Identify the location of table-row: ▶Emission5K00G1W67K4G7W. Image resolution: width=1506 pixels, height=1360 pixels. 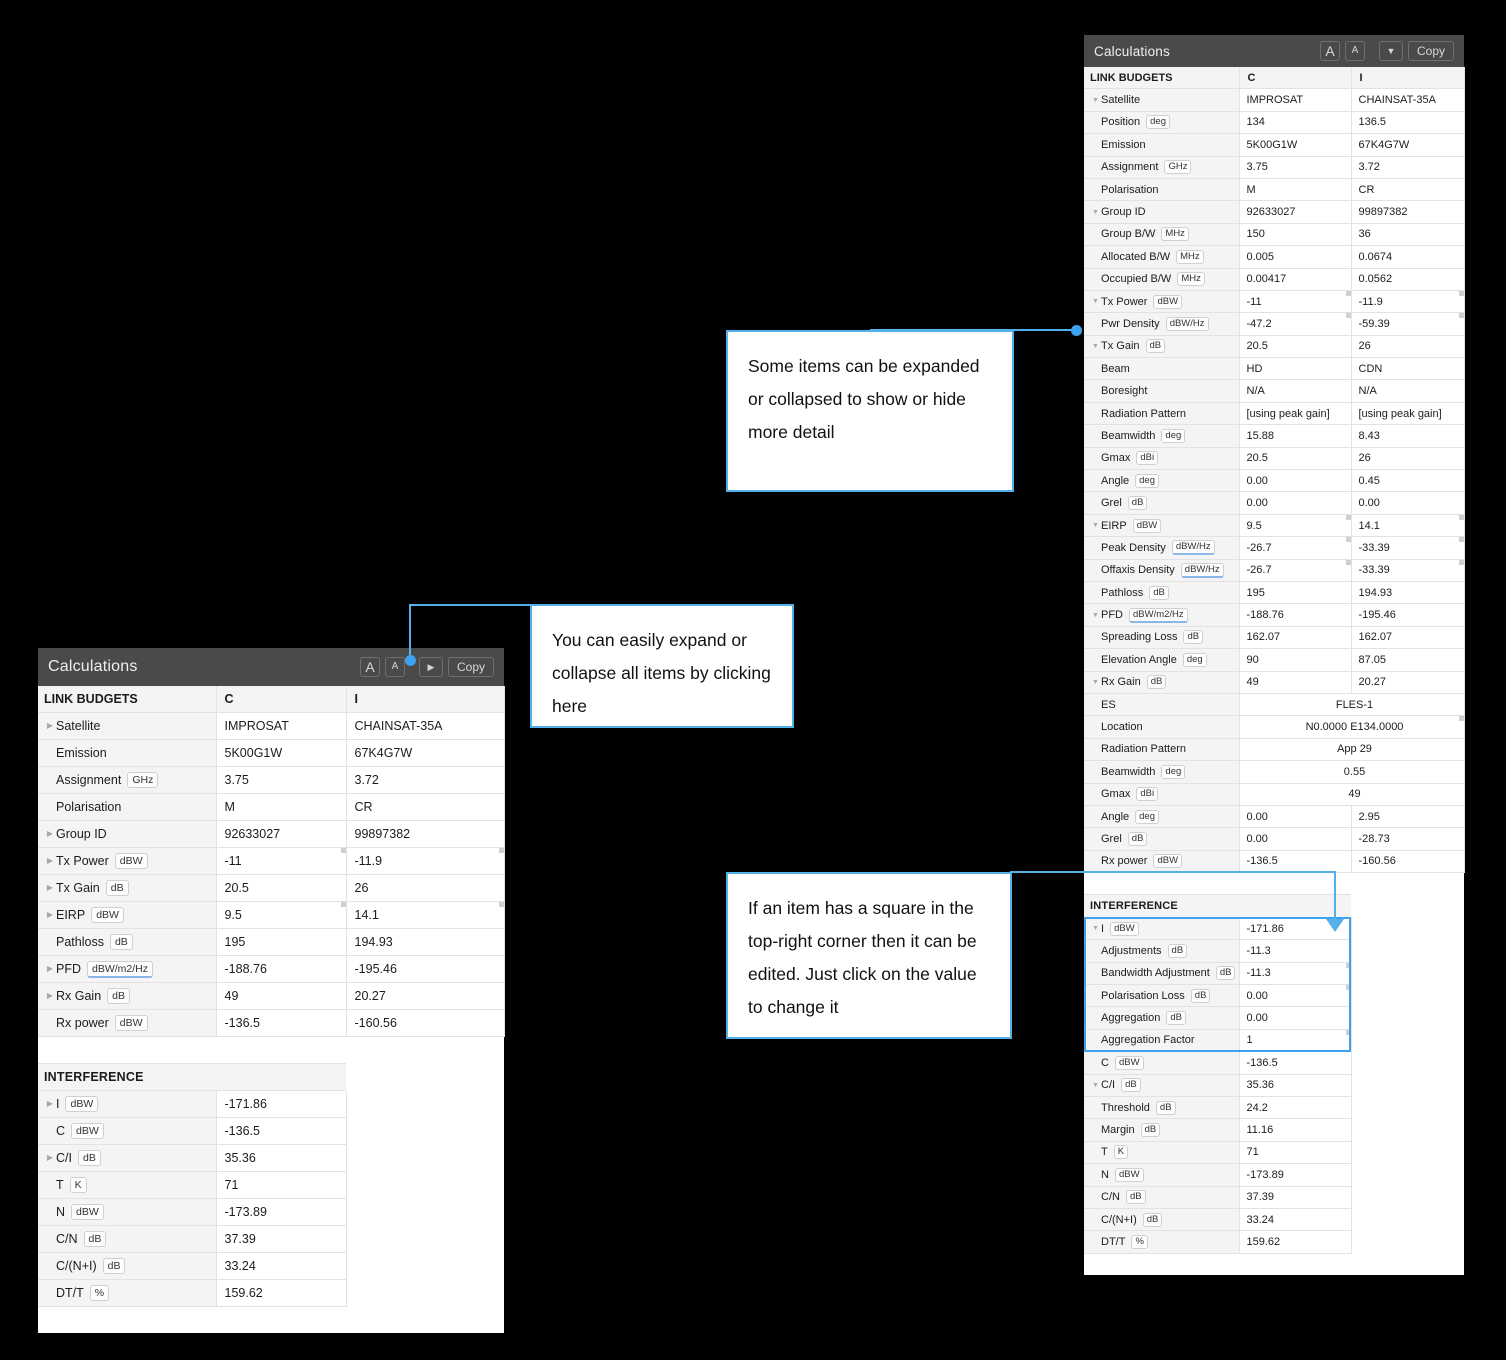
(271, 753).